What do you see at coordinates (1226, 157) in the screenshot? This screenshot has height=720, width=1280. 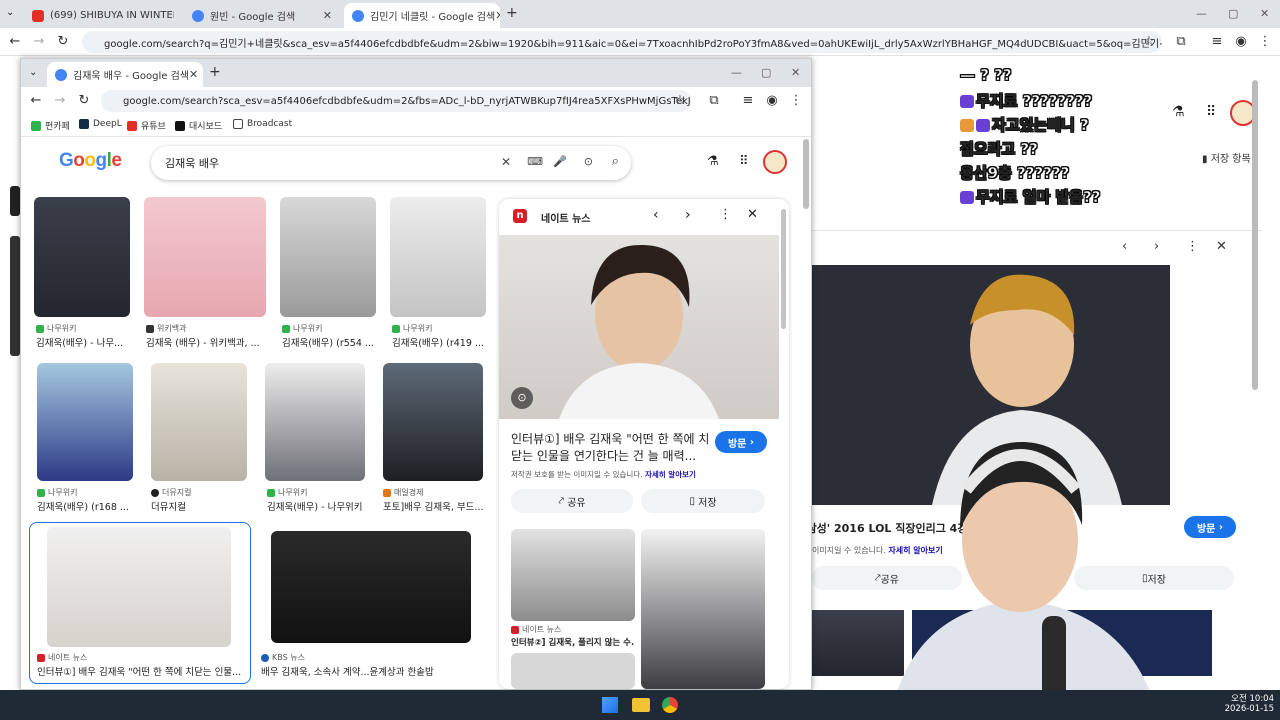 I see `saved-items-link: ▮ 저장 항목` at bounding box center [1226, 157].